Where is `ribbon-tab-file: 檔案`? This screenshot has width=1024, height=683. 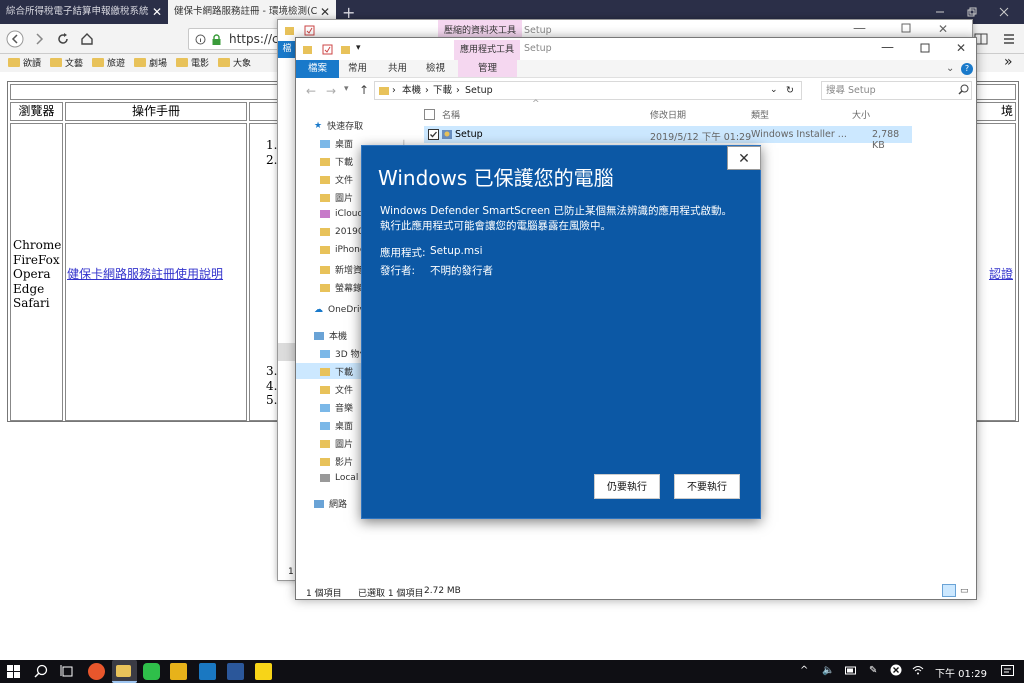
ribbon-tab-file: 檔案 is located at coordinates (318, 69).